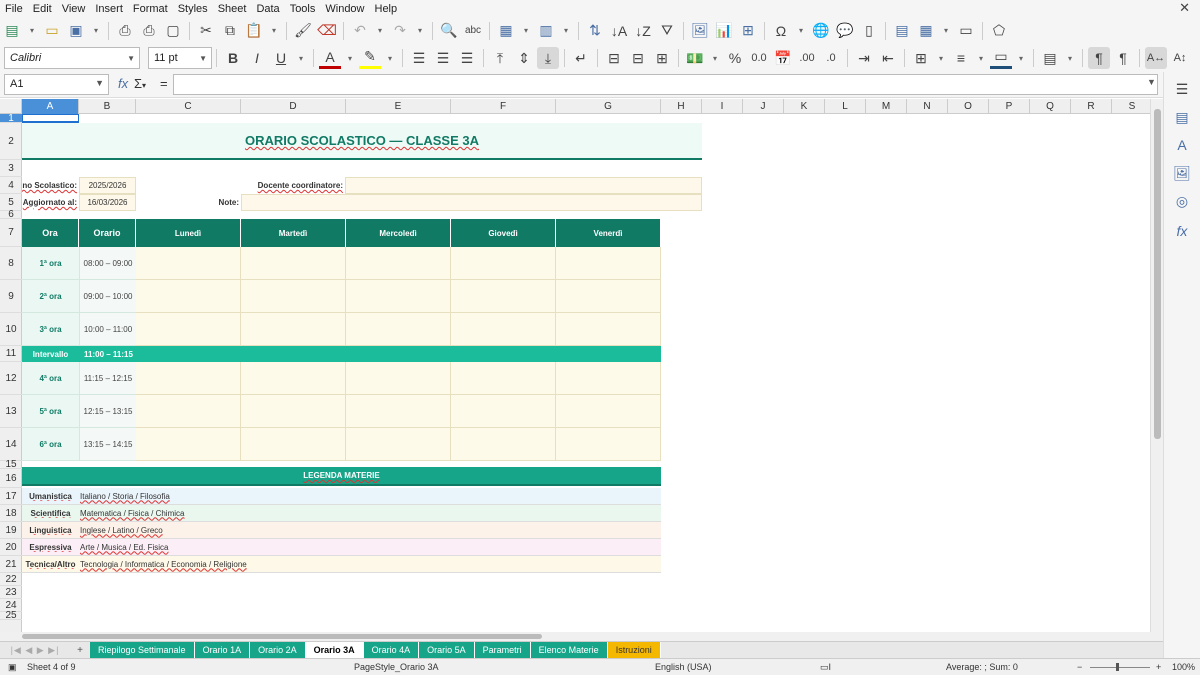 The height and width of the screenshot is (675, 1200). I want to click on date-format-icon: 📅, so click(783, 58).